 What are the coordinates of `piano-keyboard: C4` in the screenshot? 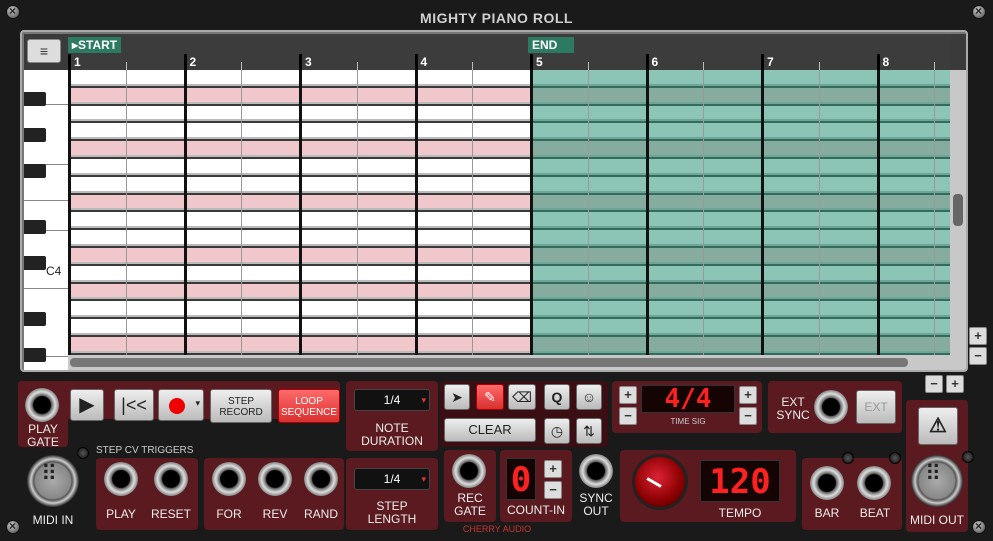 It's located at (46, 220).